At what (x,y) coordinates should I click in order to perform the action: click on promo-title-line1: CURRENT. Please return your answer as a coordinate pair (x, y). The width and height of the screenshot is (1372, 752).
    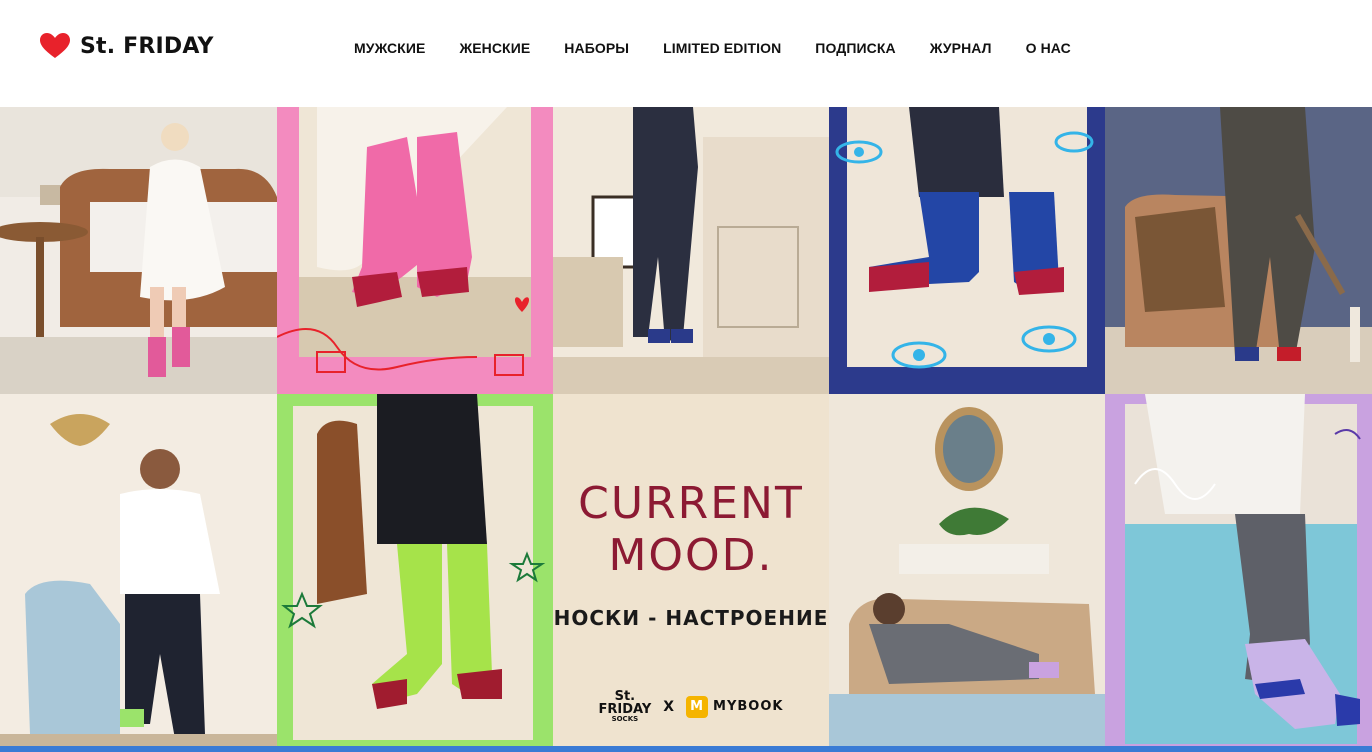
    Looking at the image, I should click on (691, 503).